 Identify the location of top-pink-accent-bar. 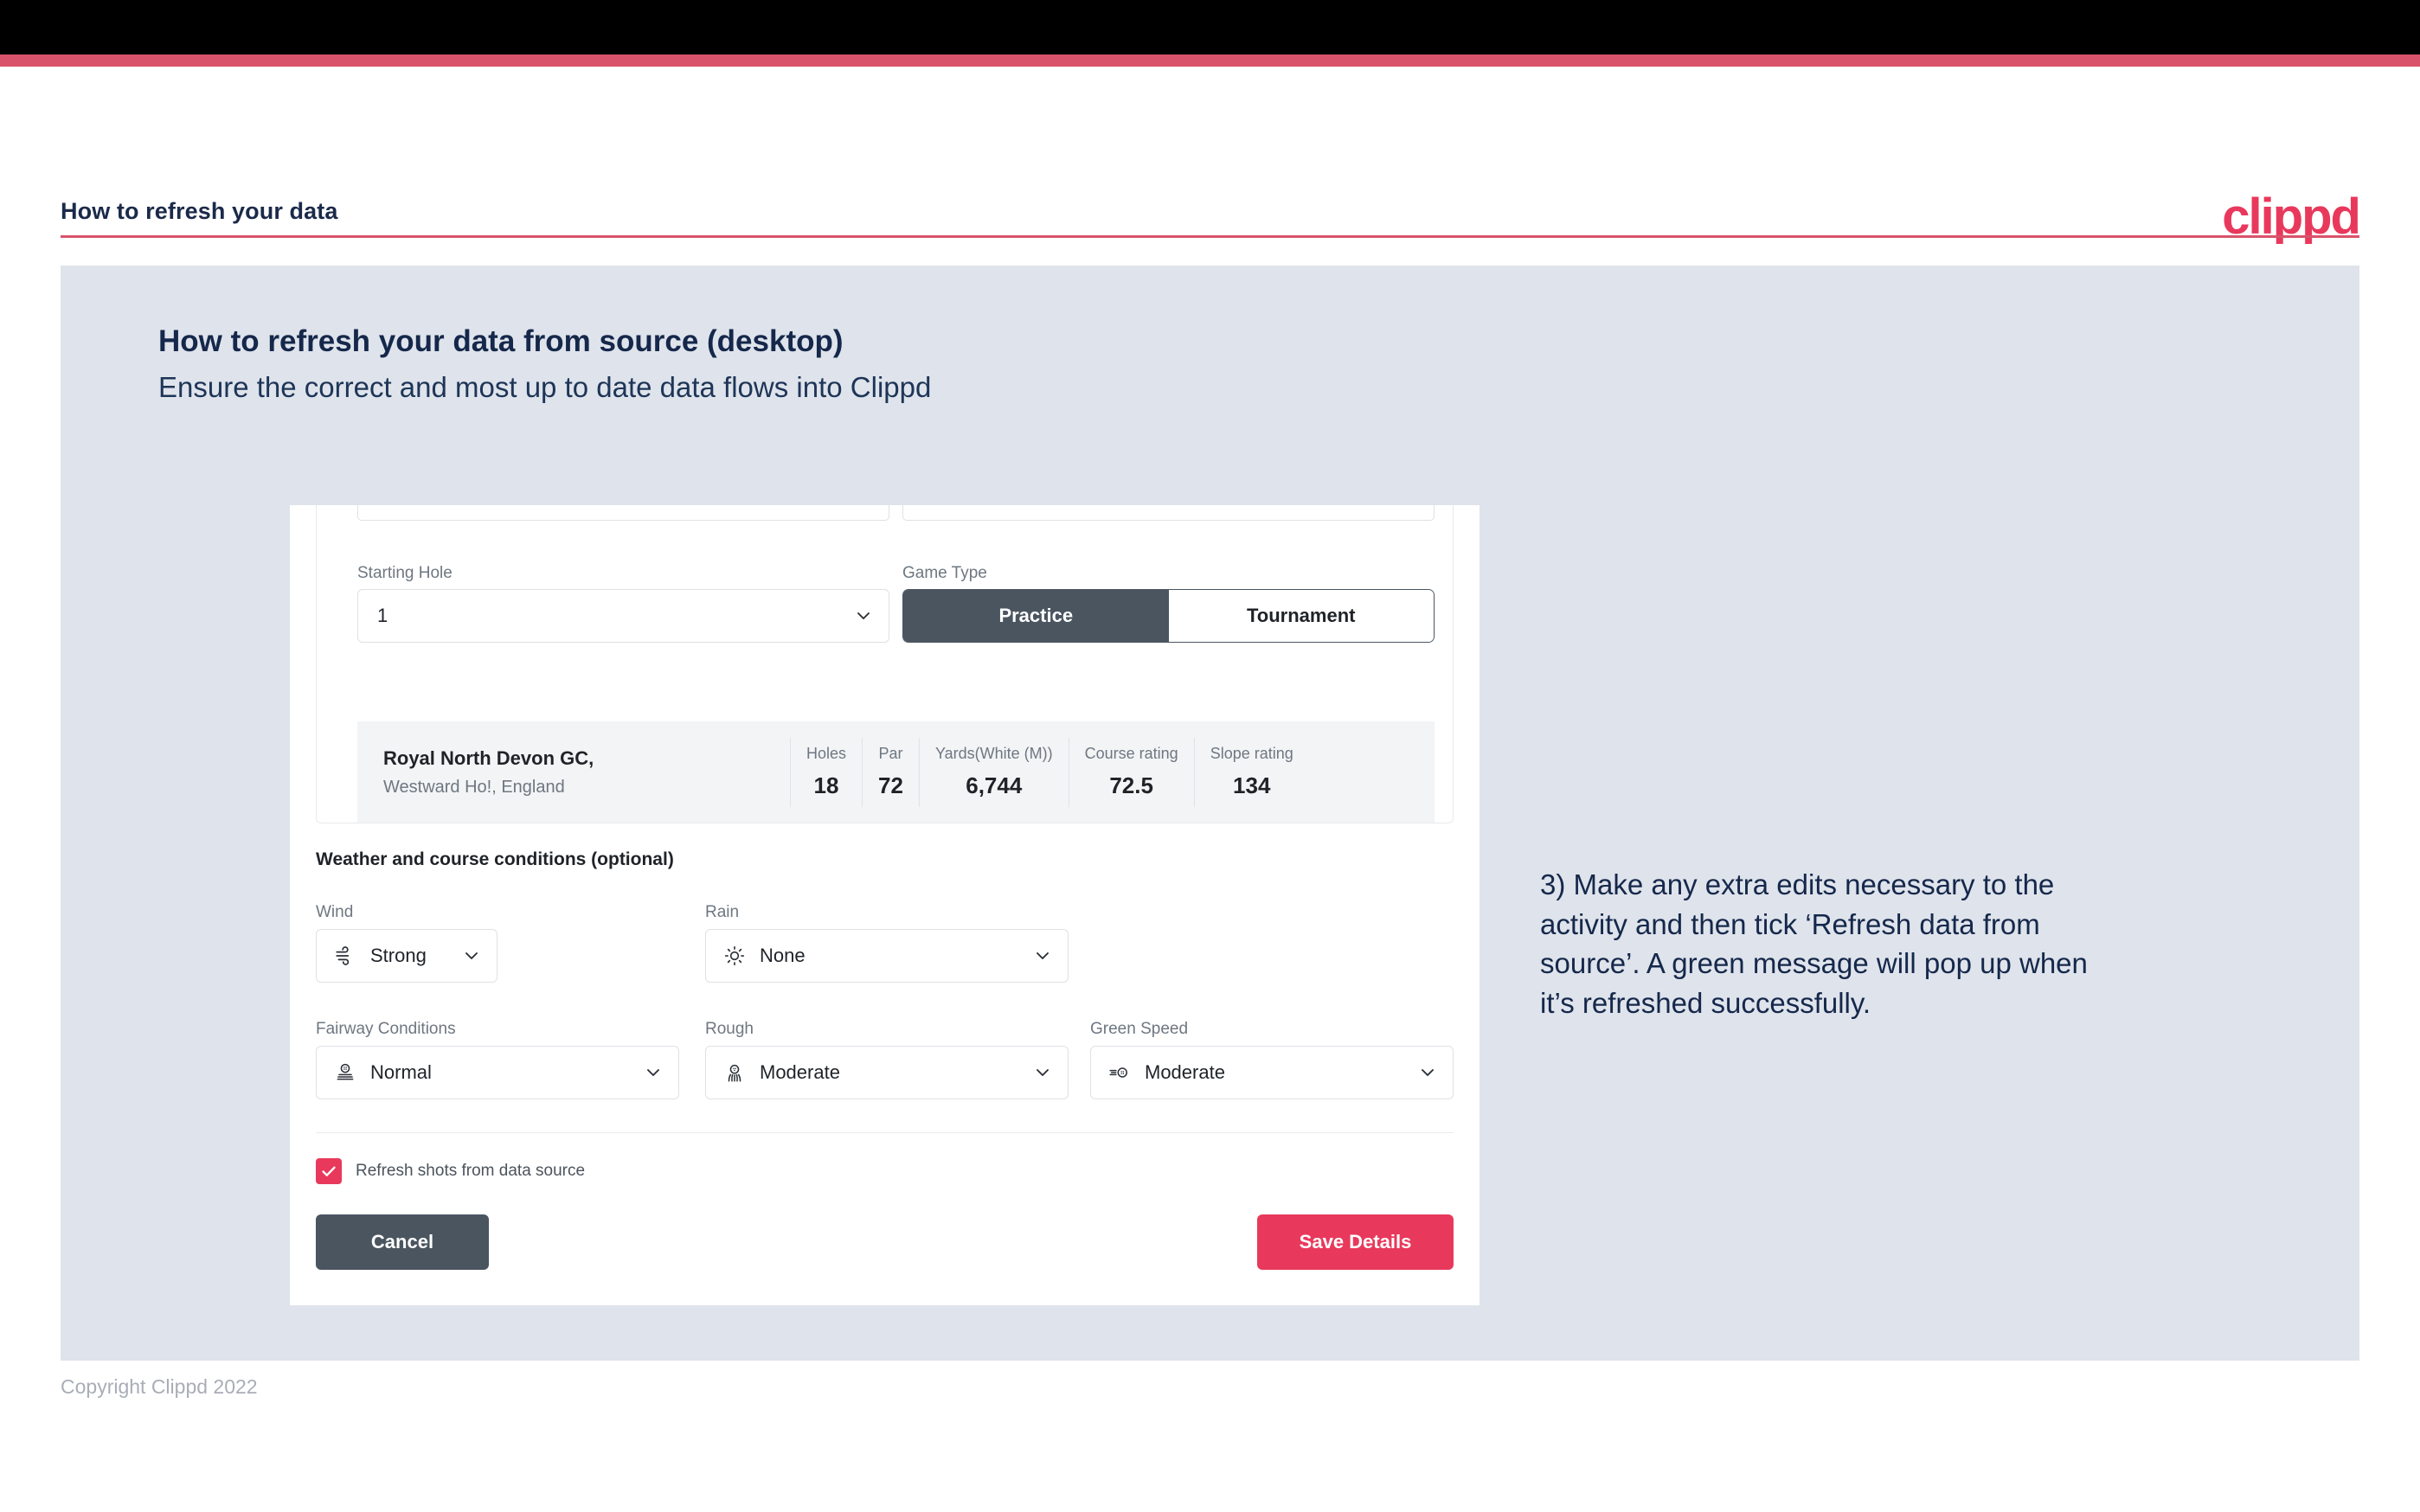
(1210, 60).